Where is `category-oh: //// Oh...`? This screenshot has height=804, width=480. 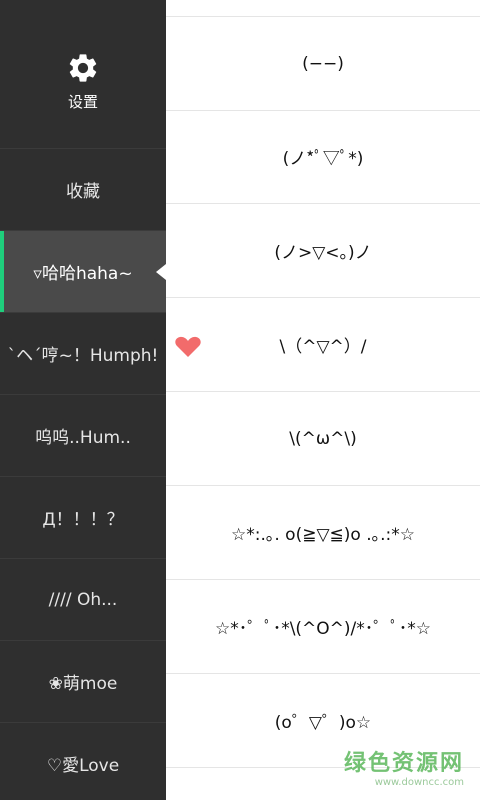
category-oh: //// Oh... is located at coordinates (83, 599).